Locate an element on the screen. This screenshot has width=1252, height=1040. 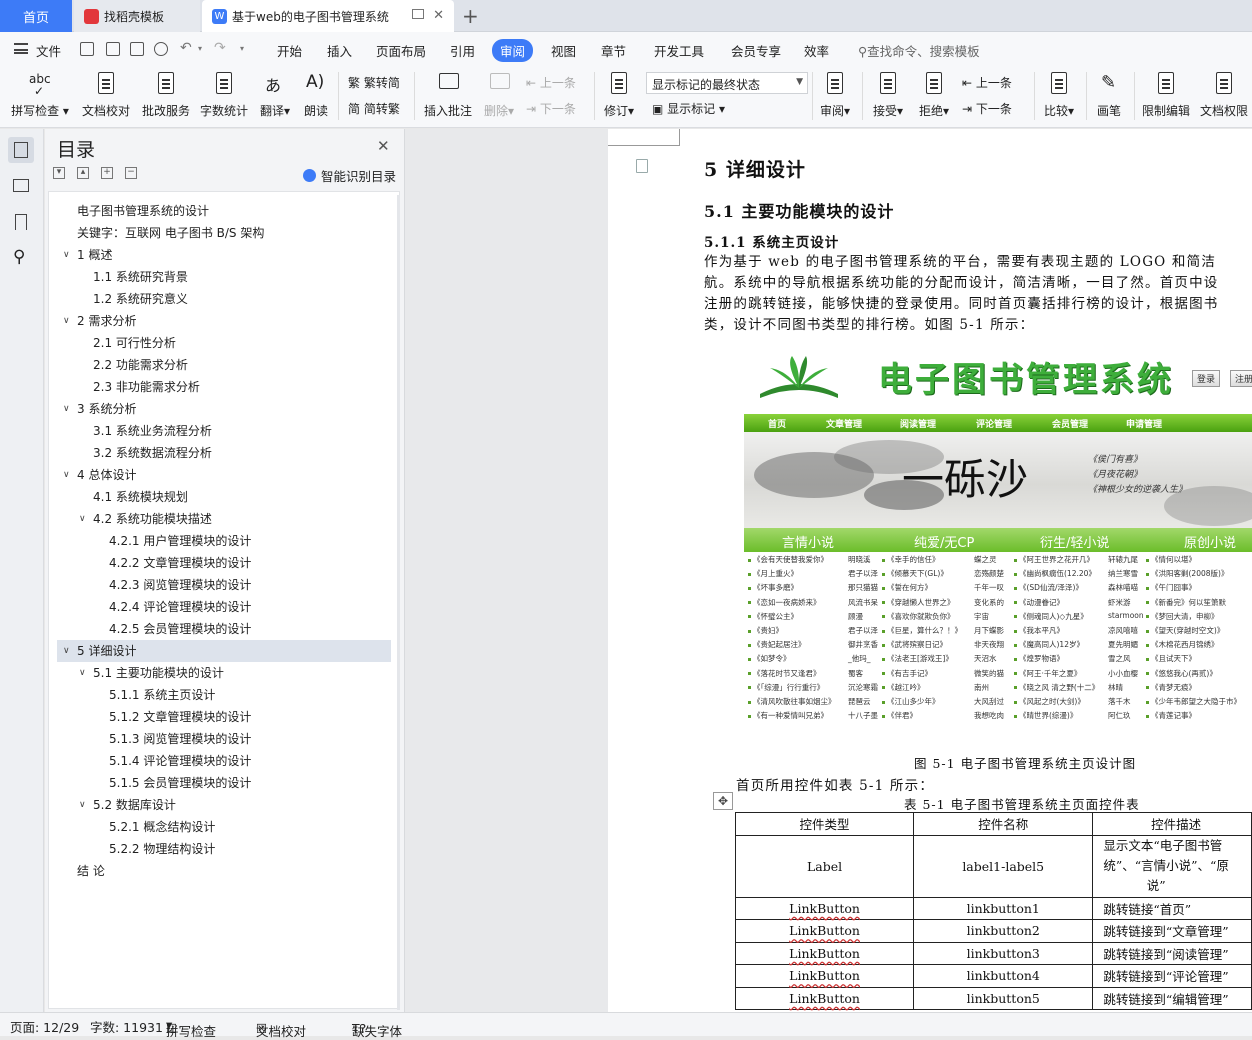
toc-item: ∨ 5.1 主要功能模块的设计 is located at coordinates (219, 673).